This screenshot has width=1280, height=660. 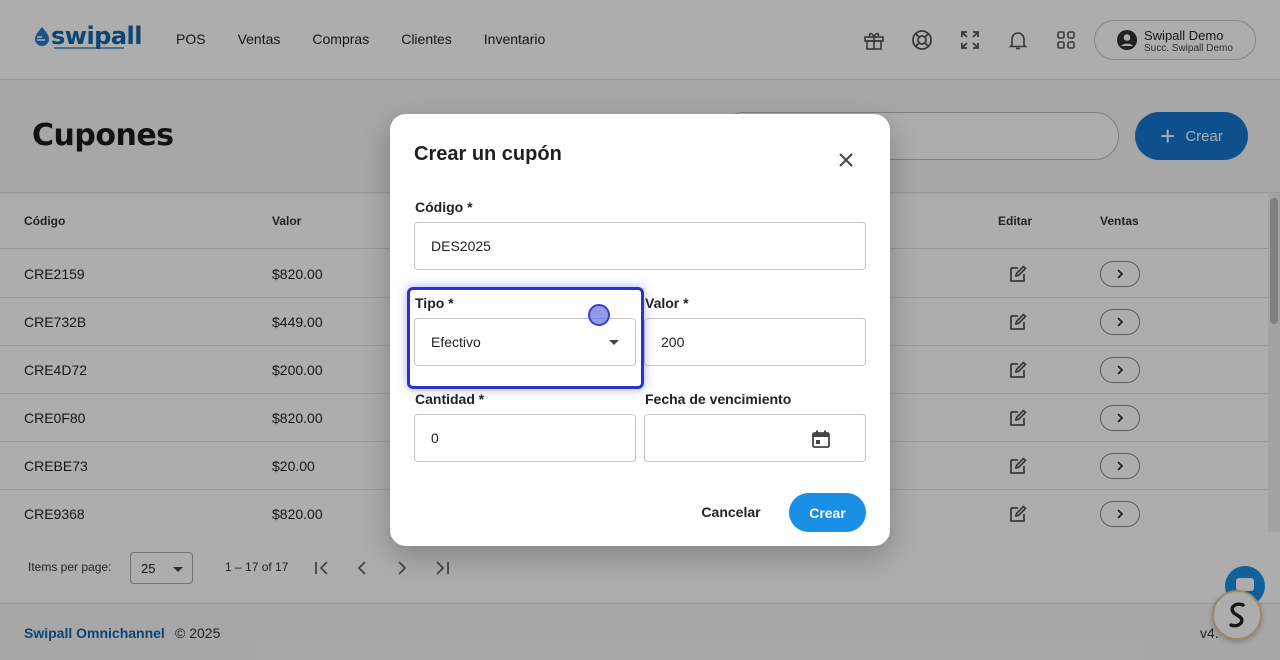 What do you see at coordinates (827, 512) in the screenshot?
I see `create-button: Crear` at bounding box center [827, 512].